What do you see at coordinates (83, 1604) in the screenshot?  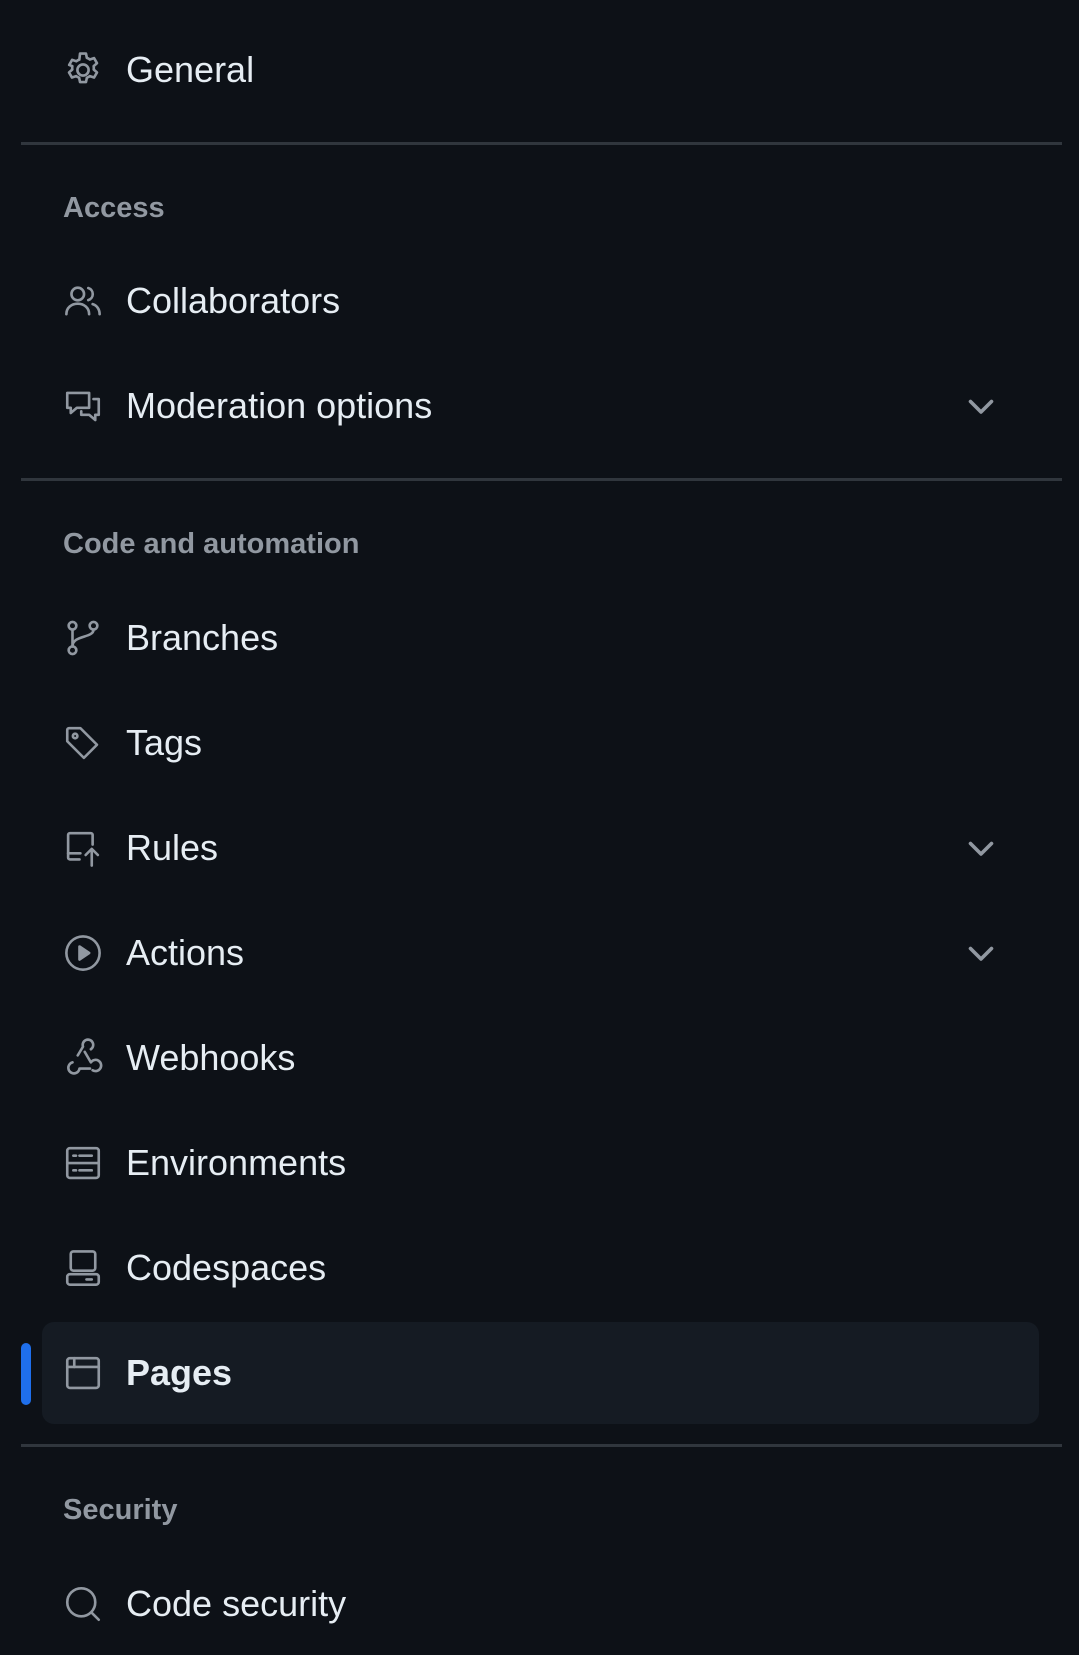 I see `codescan-icon` at bounding box center [83, 1604].